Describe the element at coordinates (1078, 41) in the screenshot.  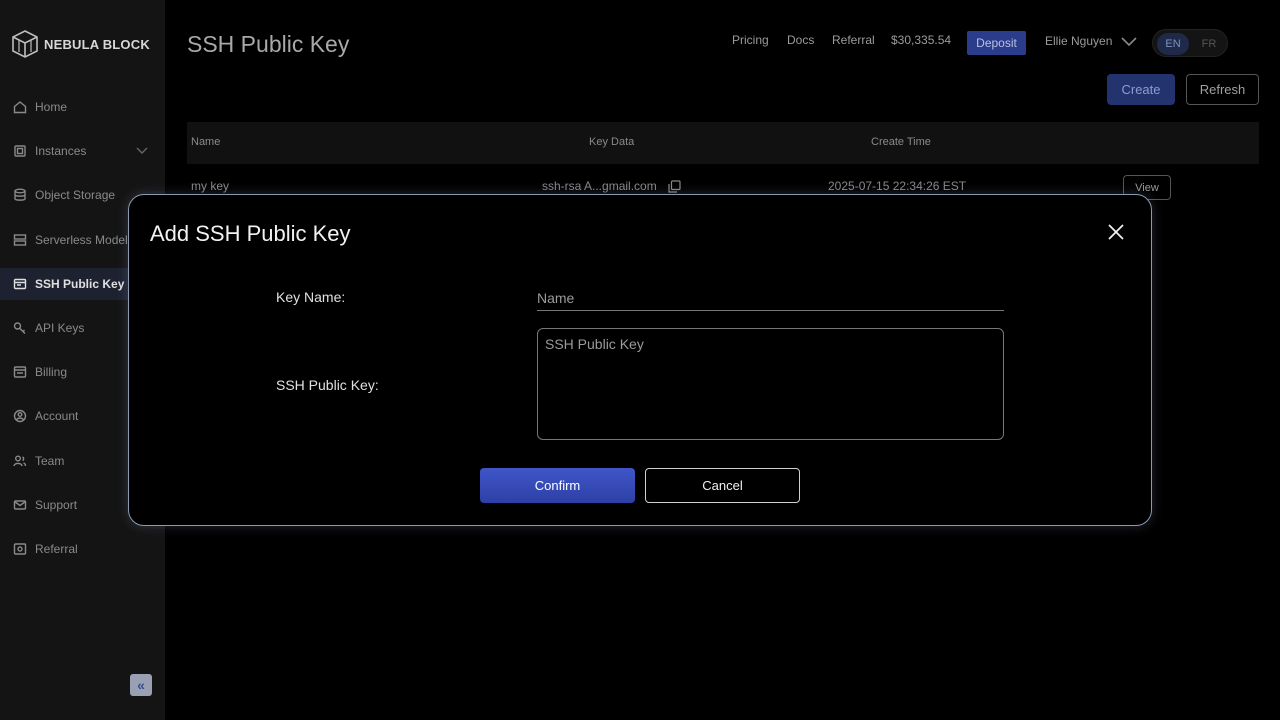
I see `user-menu-name: Ellie Nguyen` at that location.